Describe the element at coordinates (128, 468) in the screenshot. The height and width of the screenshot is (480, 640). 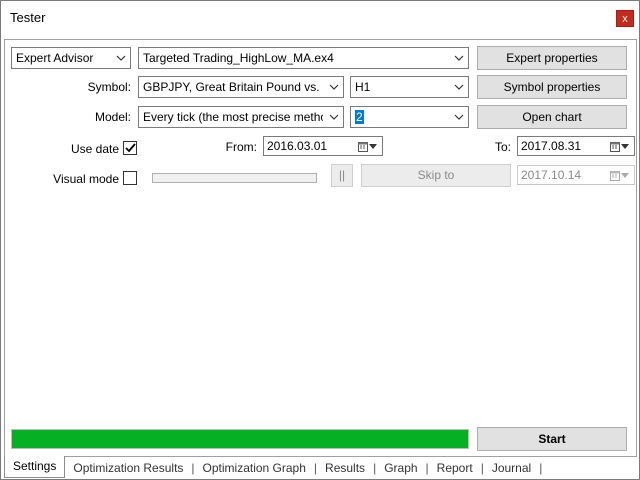
I see `tab-optimization-results: Optimization Results` at that location.